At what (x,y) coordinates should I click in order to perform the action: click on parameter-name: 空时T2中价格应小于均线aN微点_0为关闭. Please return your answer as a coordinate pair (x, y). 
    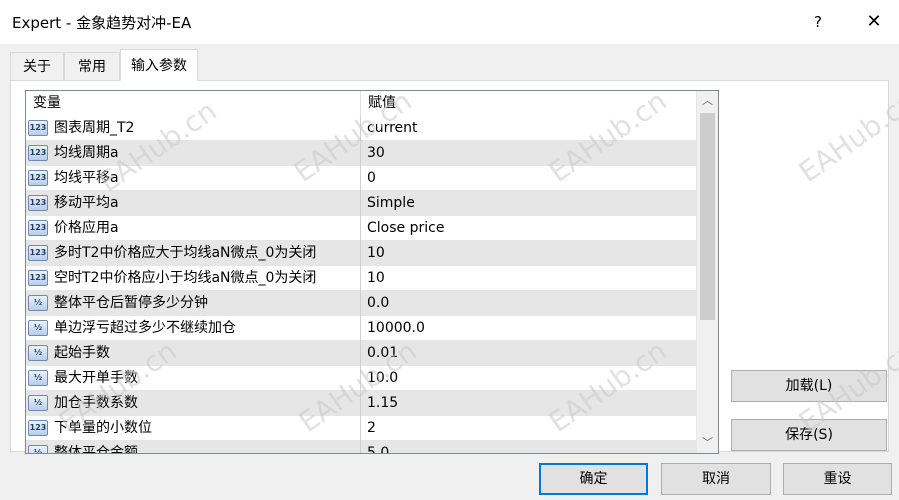
    Looking at the image, I should click on (185, 278).